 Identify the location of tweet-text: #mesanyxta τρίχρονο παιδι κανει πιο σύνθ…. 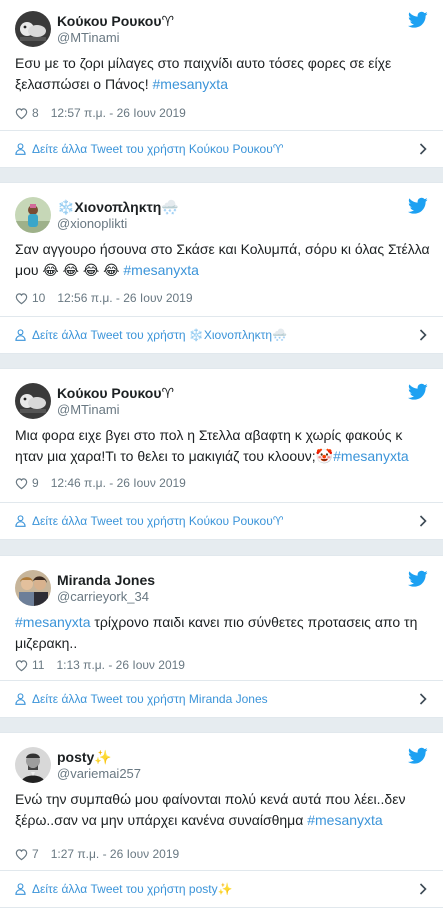
(223, 633).